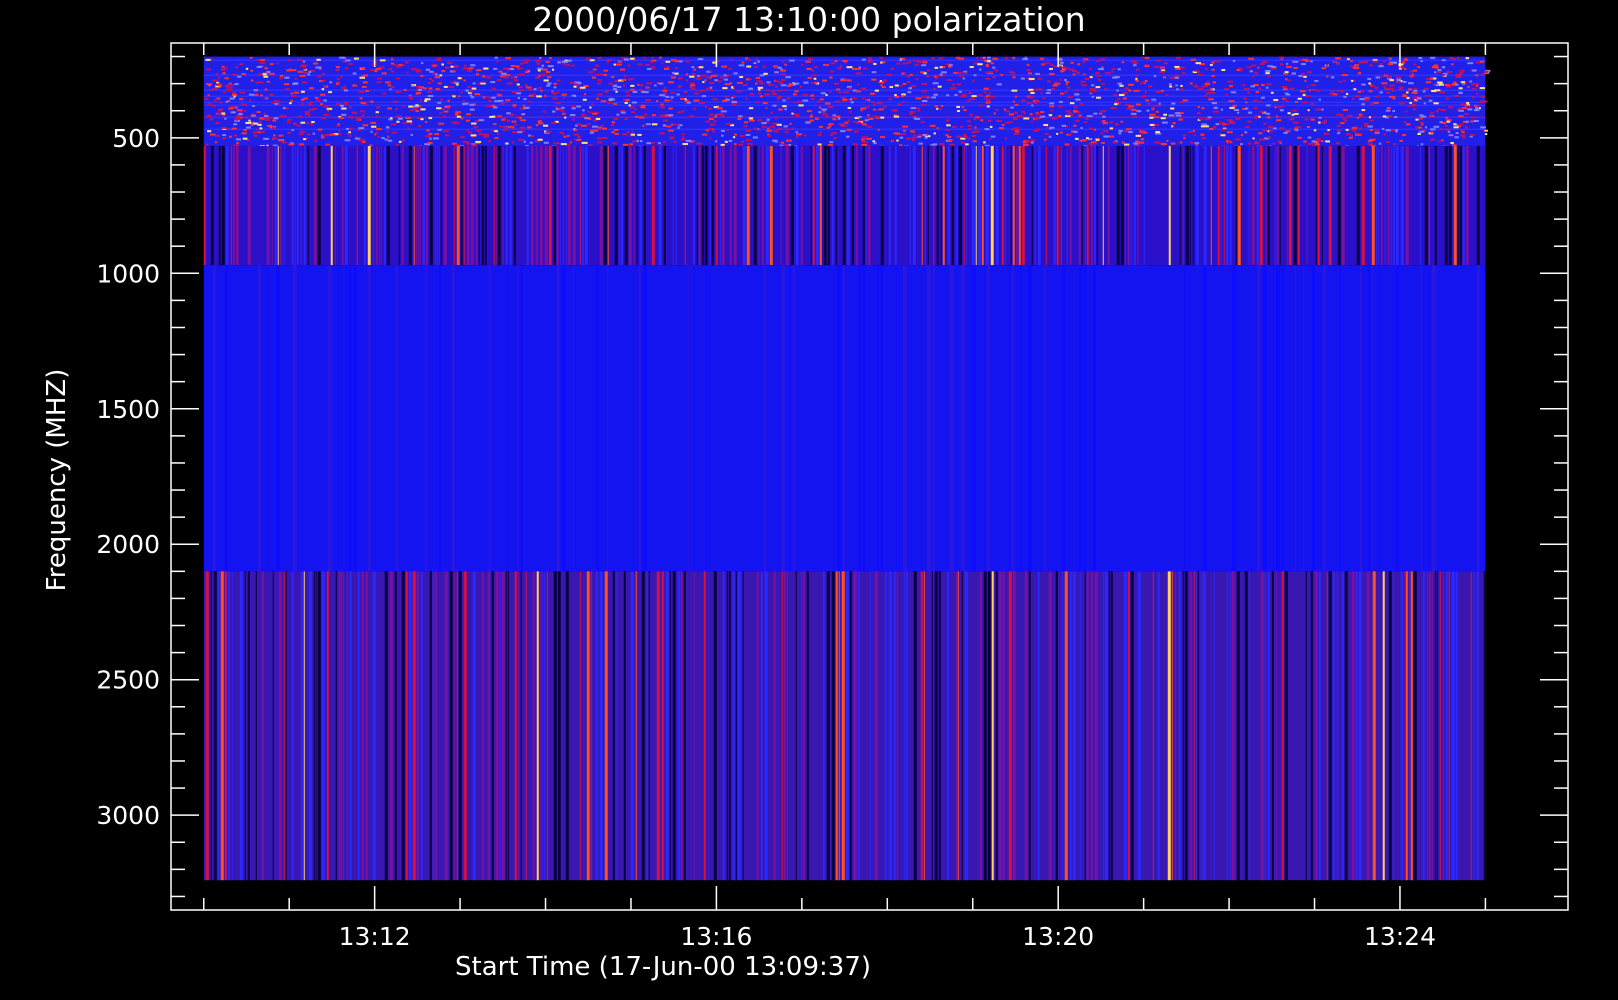  Describe the element at coordinates (128, 815) in the screenshot. I see `y-tick-label-3000: 3000` at that location.